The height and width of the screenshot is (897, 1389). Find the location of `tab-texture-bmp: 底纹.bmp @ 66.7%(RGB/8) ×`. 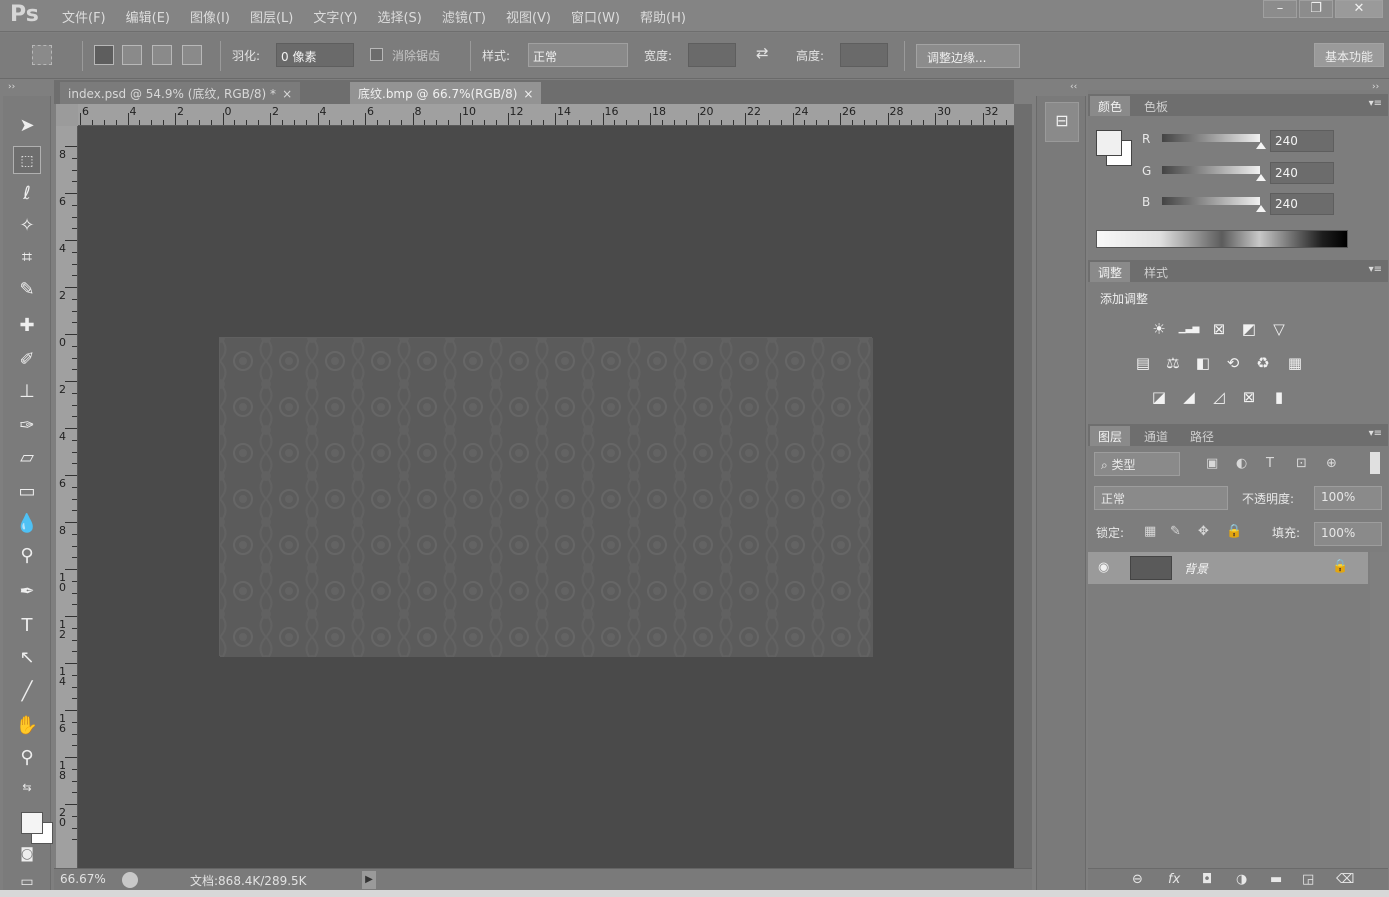

tab-texture-bmp: 底纹.bmp @ 66.7%(RGB/8) × is located at coordinates (446, 93).